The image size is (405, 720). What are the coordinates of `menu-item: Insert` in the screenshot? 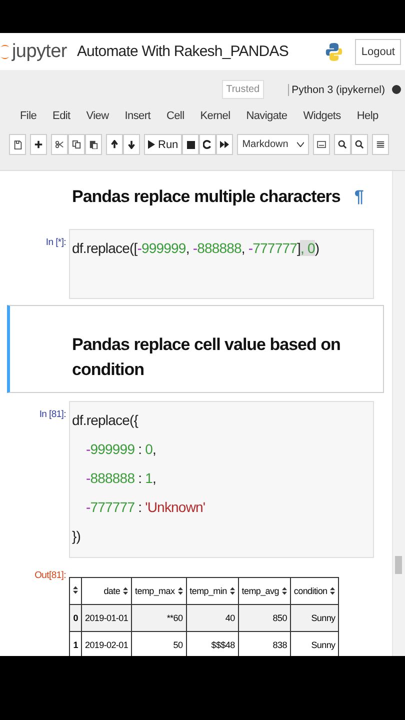 It's located at (137, 116).